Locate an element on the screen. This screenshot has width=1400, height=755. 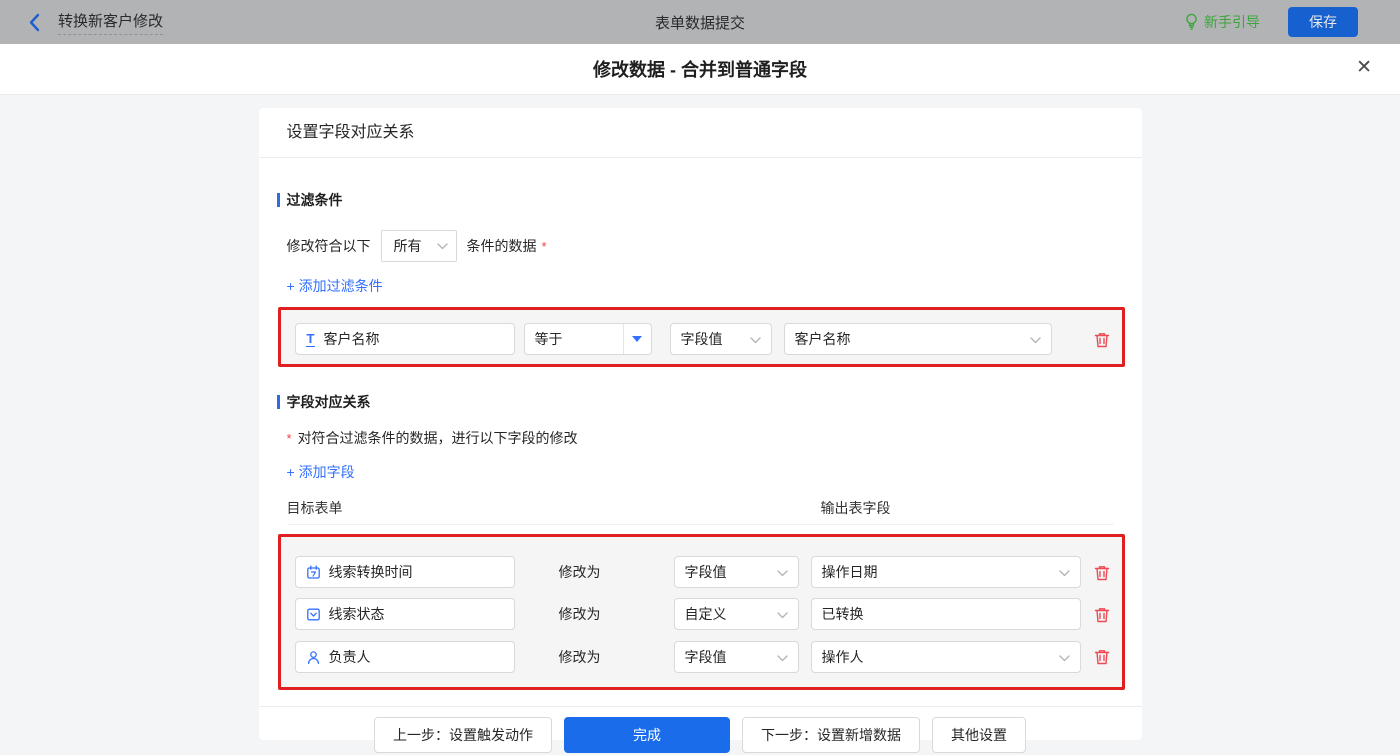
filter-section-title: 过滤条件 is located at coordinates (695, 200).